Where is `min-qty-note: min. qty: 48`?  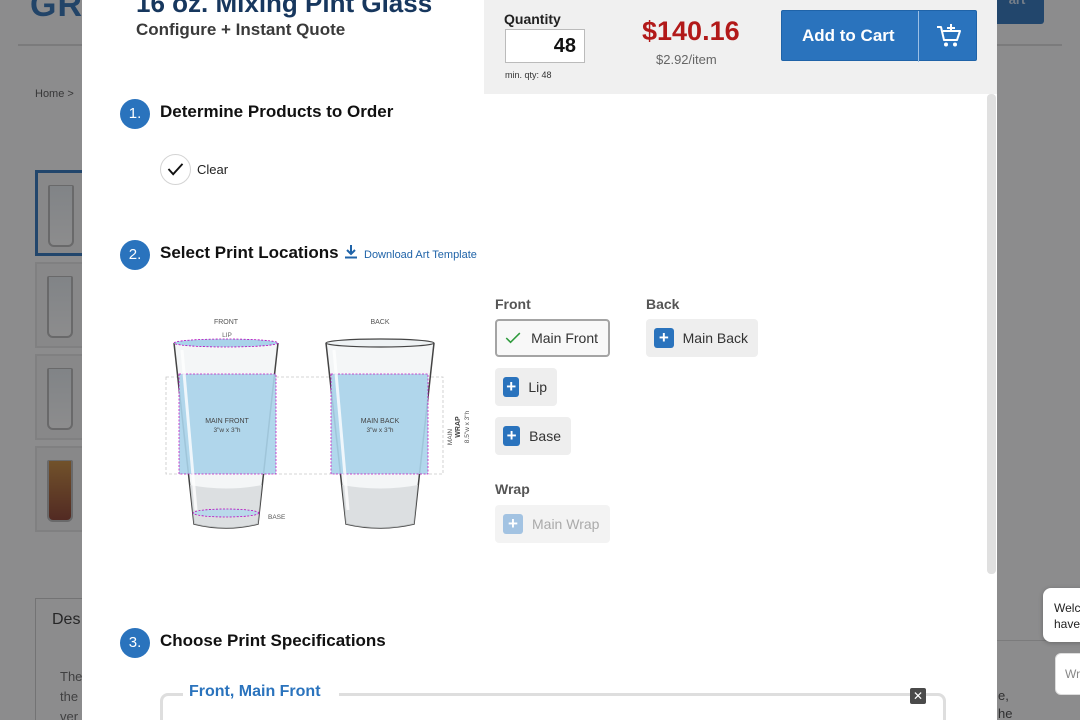
min-qty-note: min. qty: 48 is located at coordinates (528, 75).